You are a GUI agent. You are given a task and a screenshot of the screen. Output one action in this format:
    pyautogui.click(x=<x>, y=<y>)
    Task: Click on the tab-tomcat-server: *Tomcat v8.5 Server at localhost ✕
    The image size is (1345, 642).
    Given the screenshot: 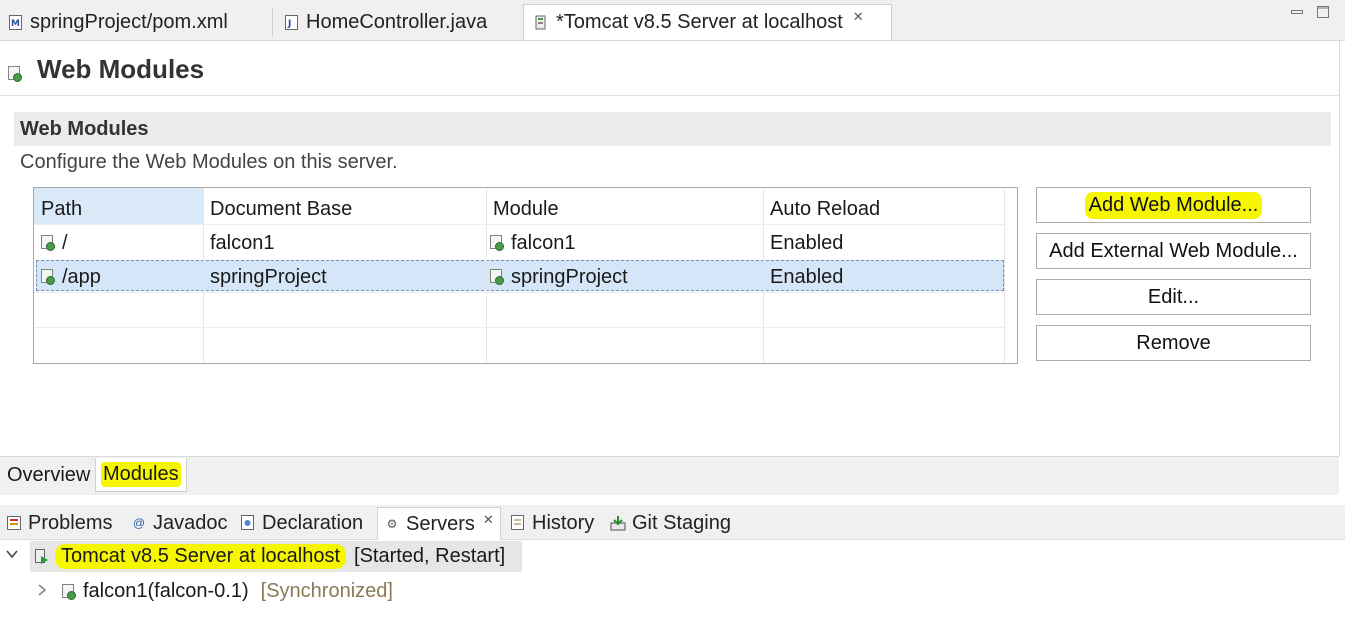 What is the action you would take?
    pyautogui.click(x=707, y=22)
    